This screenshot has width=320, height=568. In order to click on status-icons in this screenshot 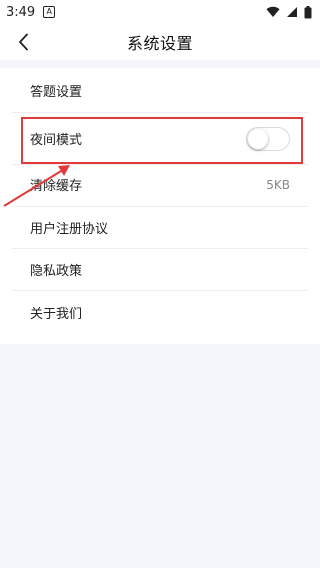, I will do `click(289, 12)`.